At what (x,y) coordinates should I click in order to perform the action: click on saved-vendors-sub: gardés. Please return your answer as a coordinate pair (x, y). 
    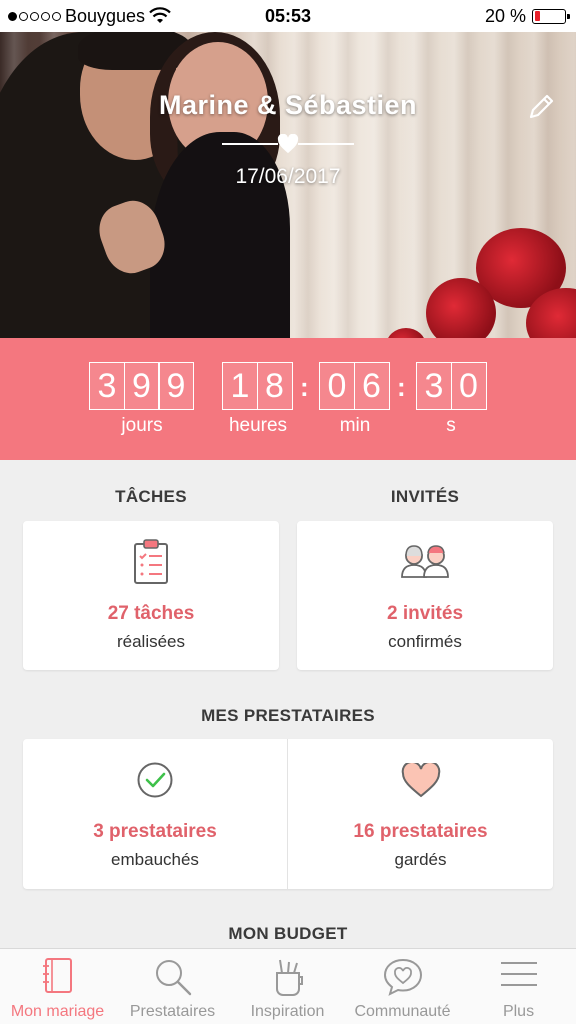
    Looking at the image, I should click on (420, 859).